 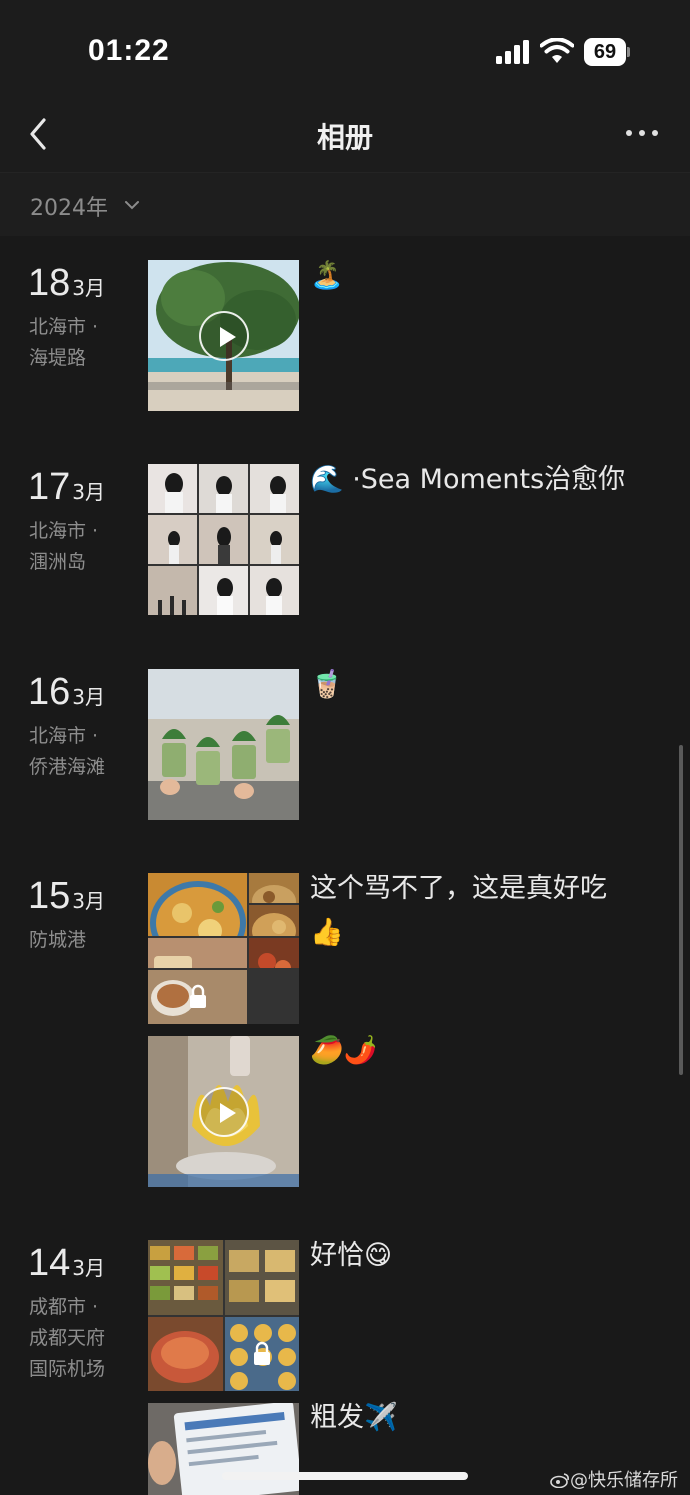 I want to click on cellular-signal-icon, so click(x=512, y=52).